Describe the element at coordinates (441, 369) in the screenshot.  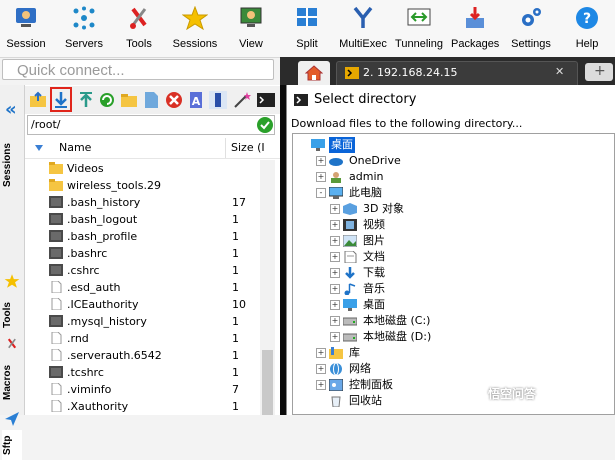
I see `tree-node: + 网络` at that location.